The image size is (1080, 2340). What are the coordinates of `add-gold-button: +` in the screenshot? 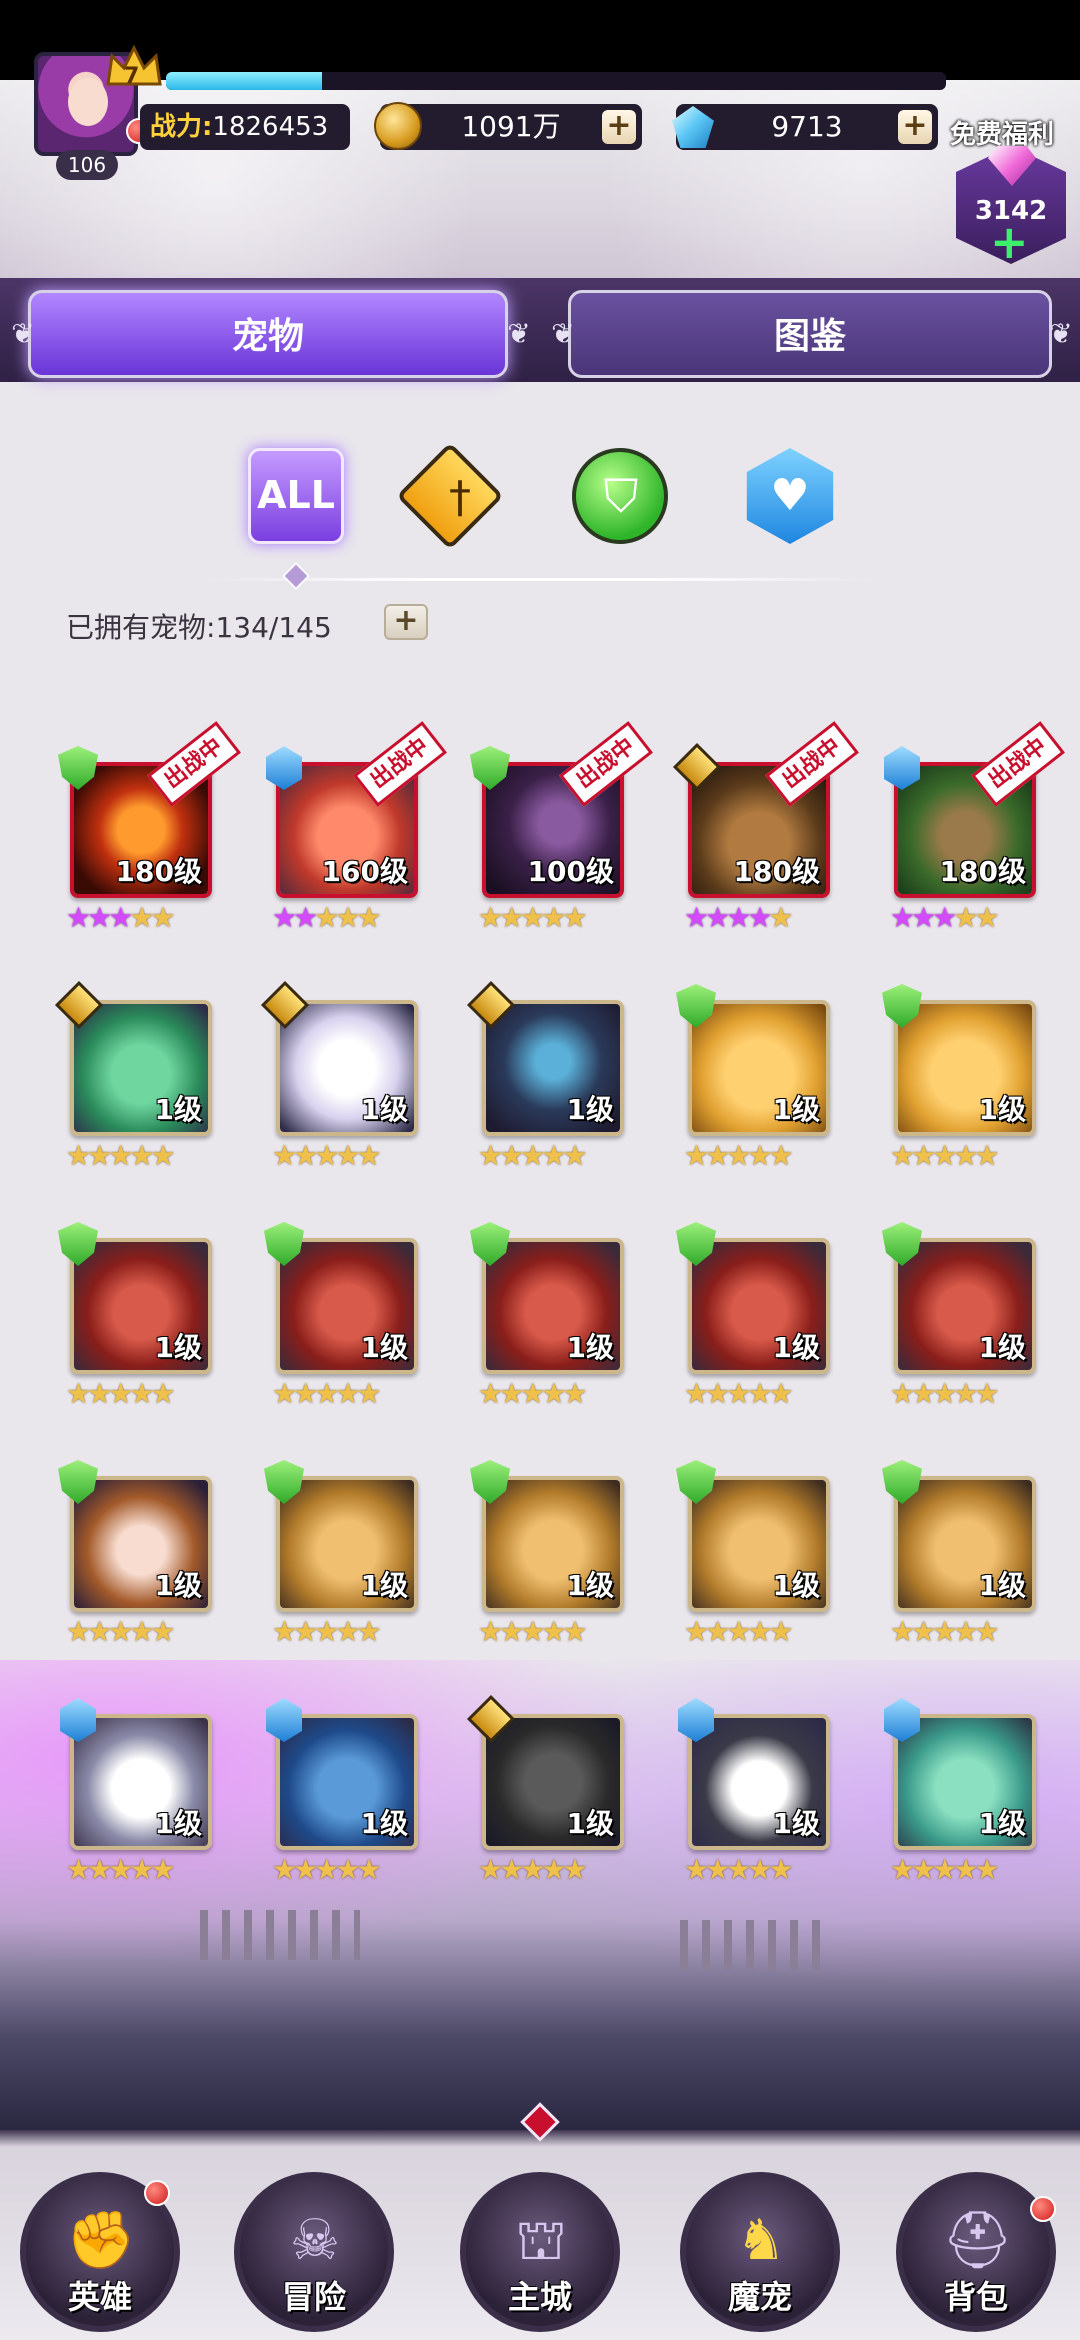 It's located at (619, 127).